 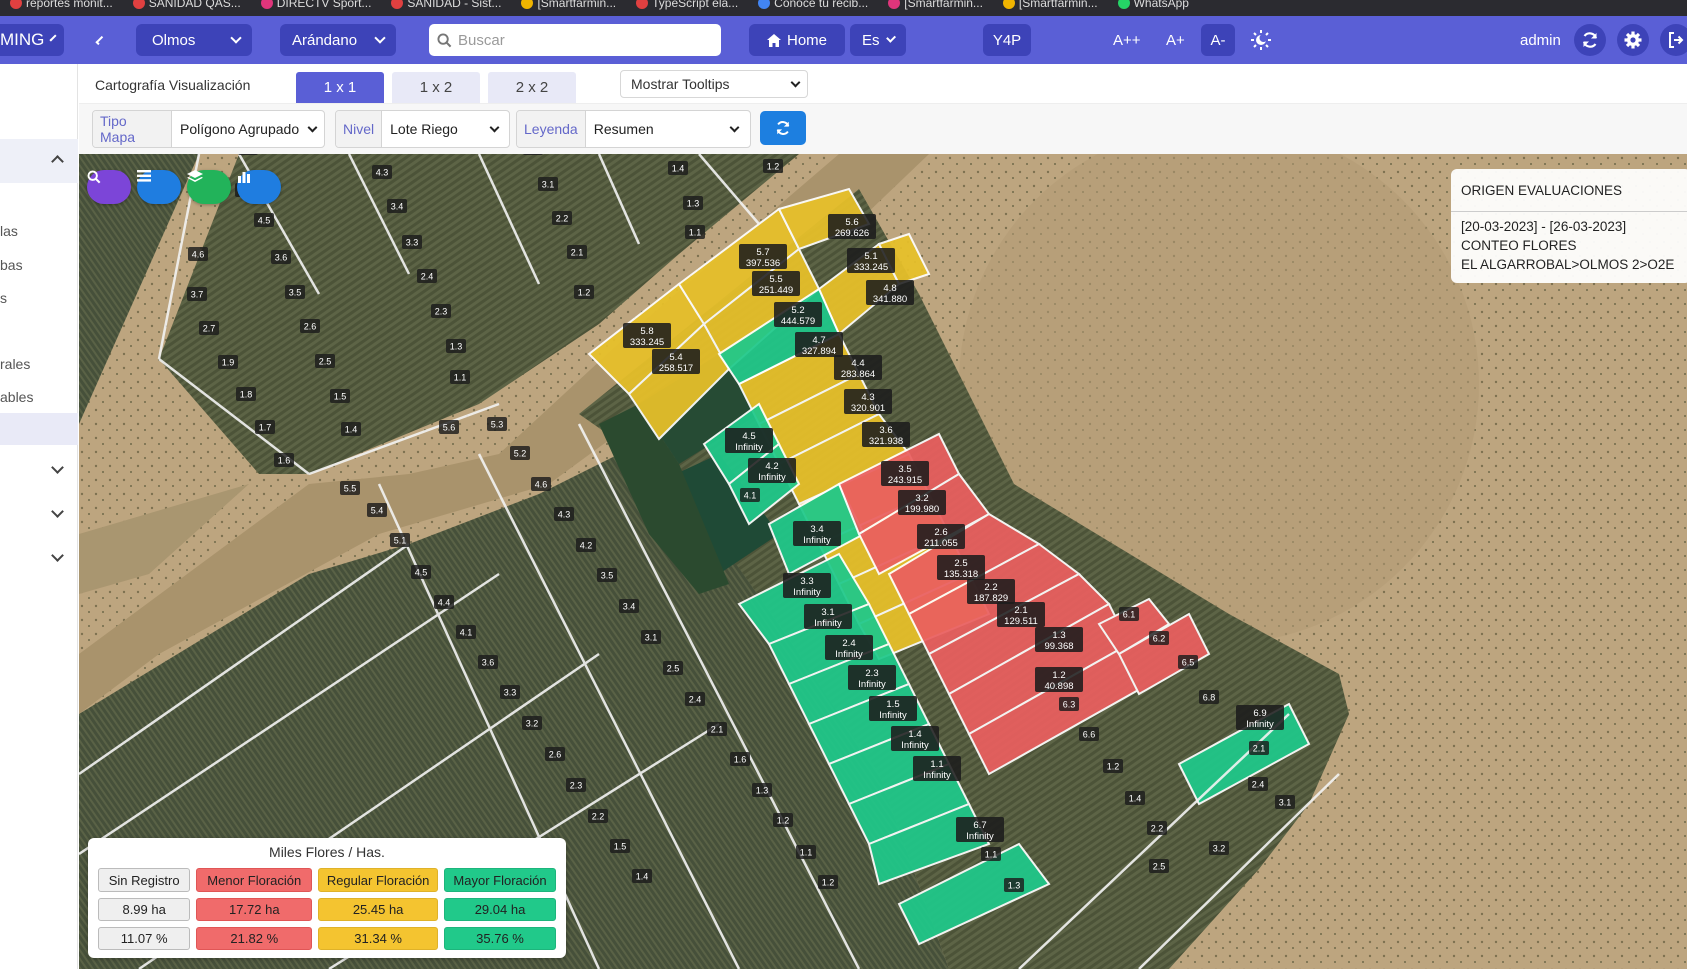 I want to click on sidebar-item: las, so click(x=9, y=231).